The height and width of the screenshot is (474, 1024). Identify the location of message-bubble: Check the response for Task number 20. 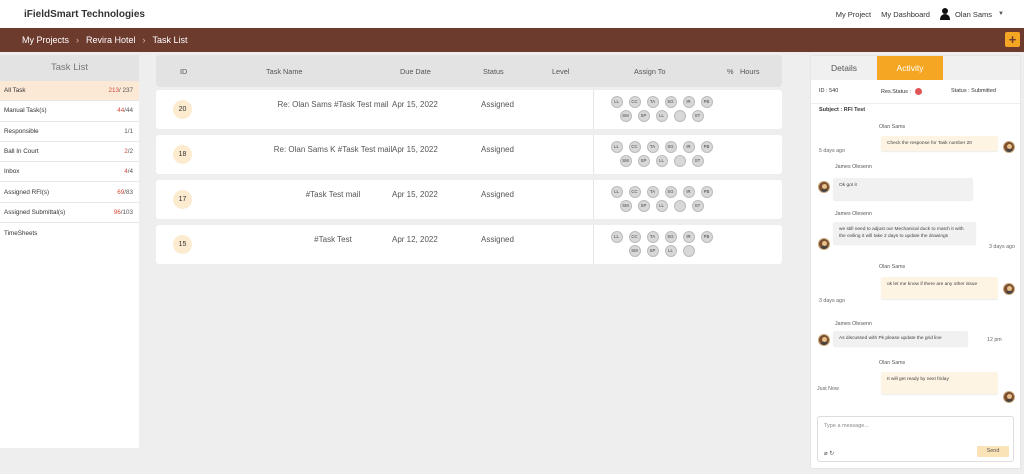
(939, 143).